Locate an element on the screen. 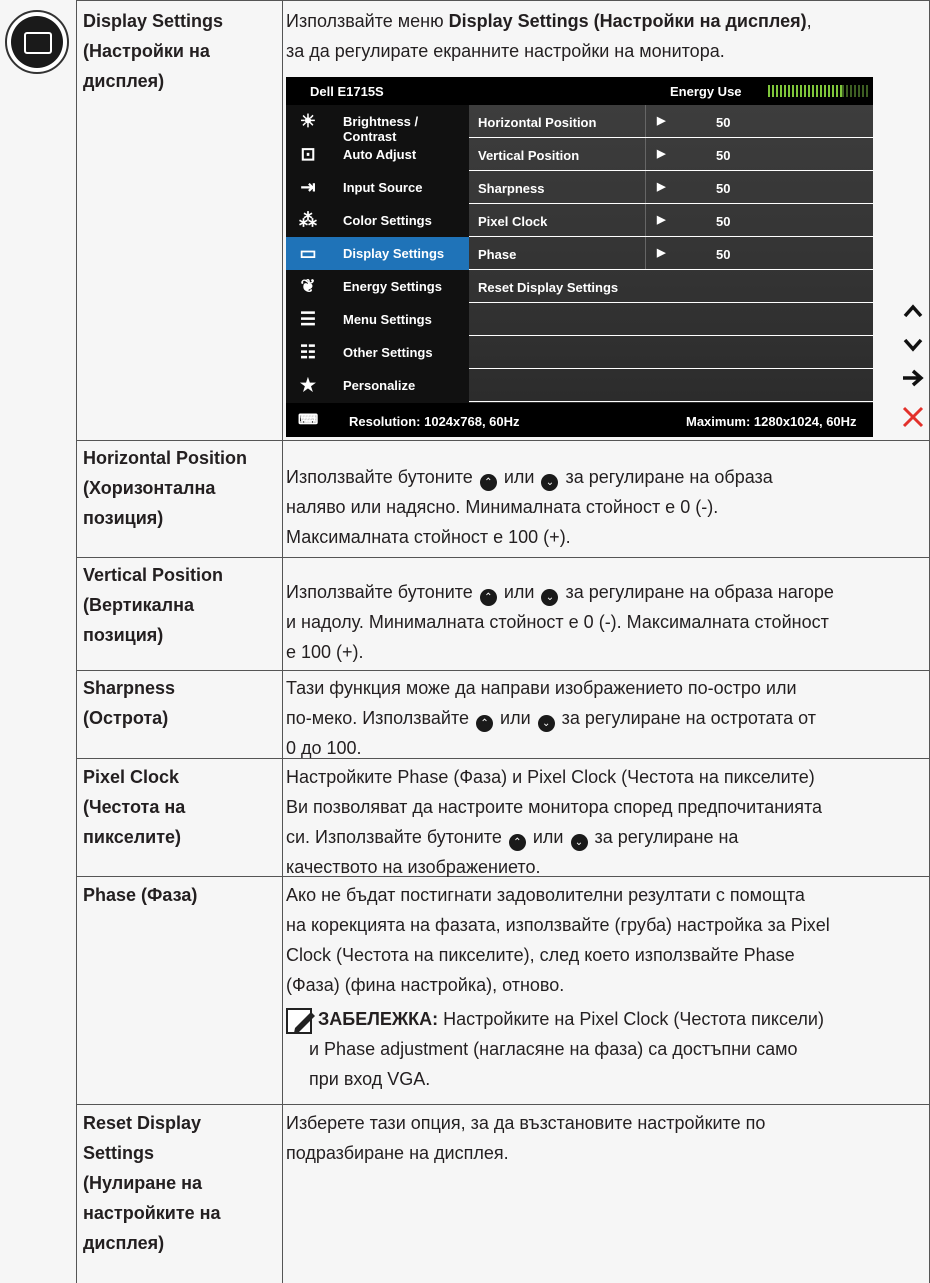  osd-setting-row: Horizontal Position ▶ 50 is located at coordinates (671, 121).